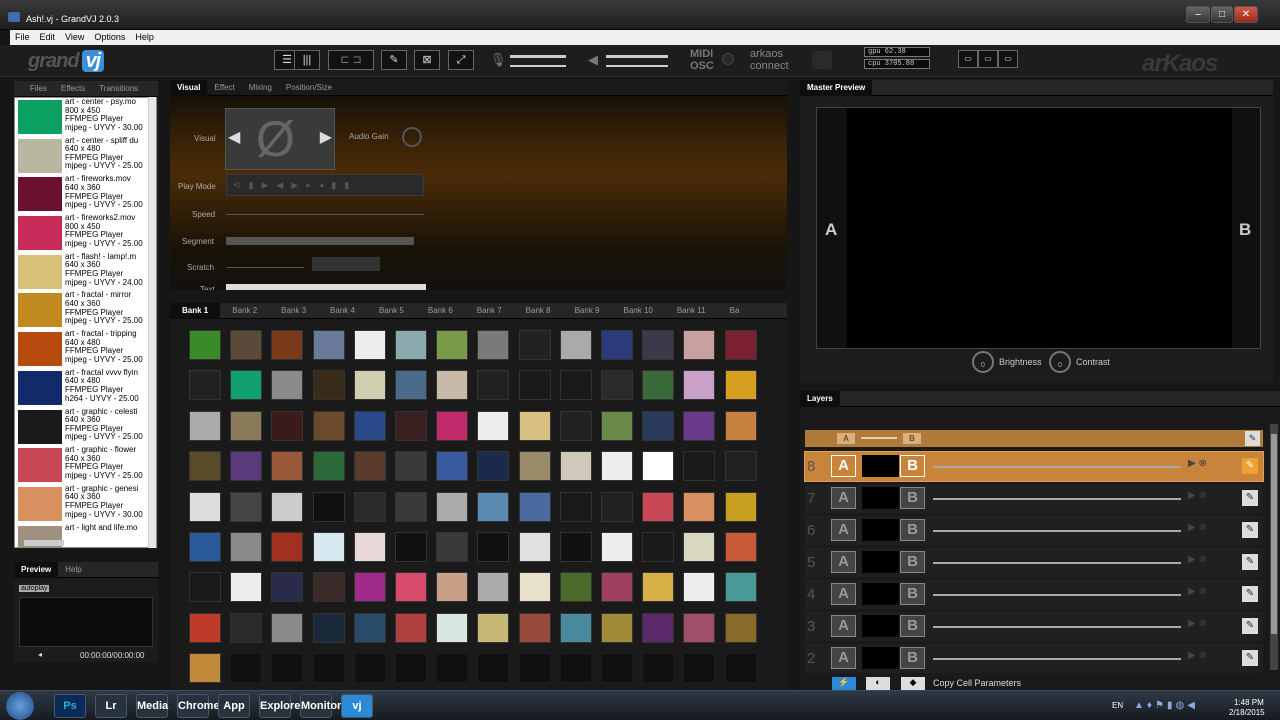 This screenshot has width=1280, height=720. Describe the element at coordinates (265, 267) in the screenshot. I see `scratch-slider` at that location.